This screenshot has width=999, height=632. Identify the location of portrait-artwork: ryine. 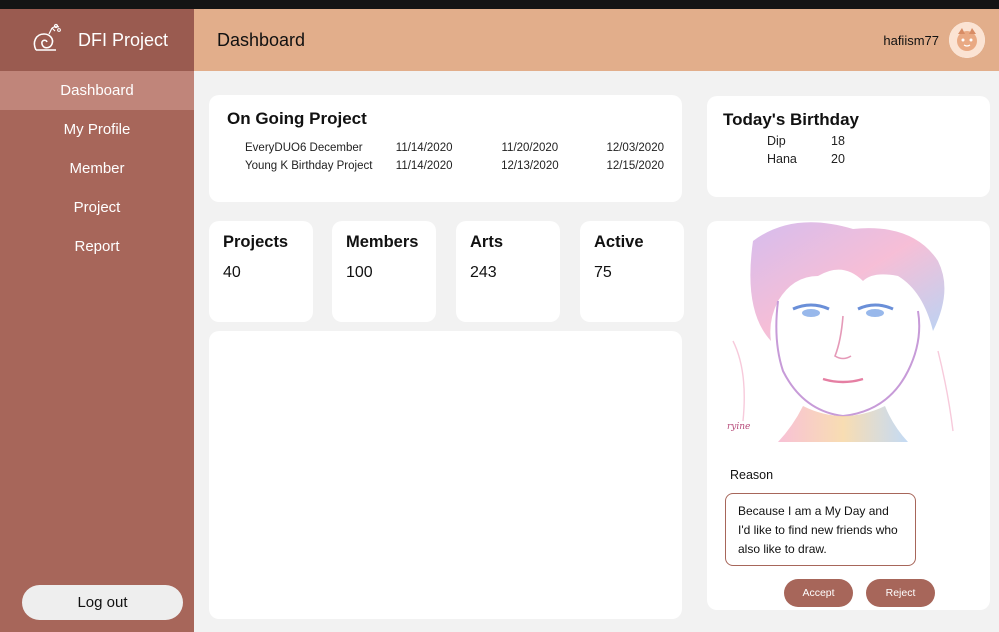
(841, 331).